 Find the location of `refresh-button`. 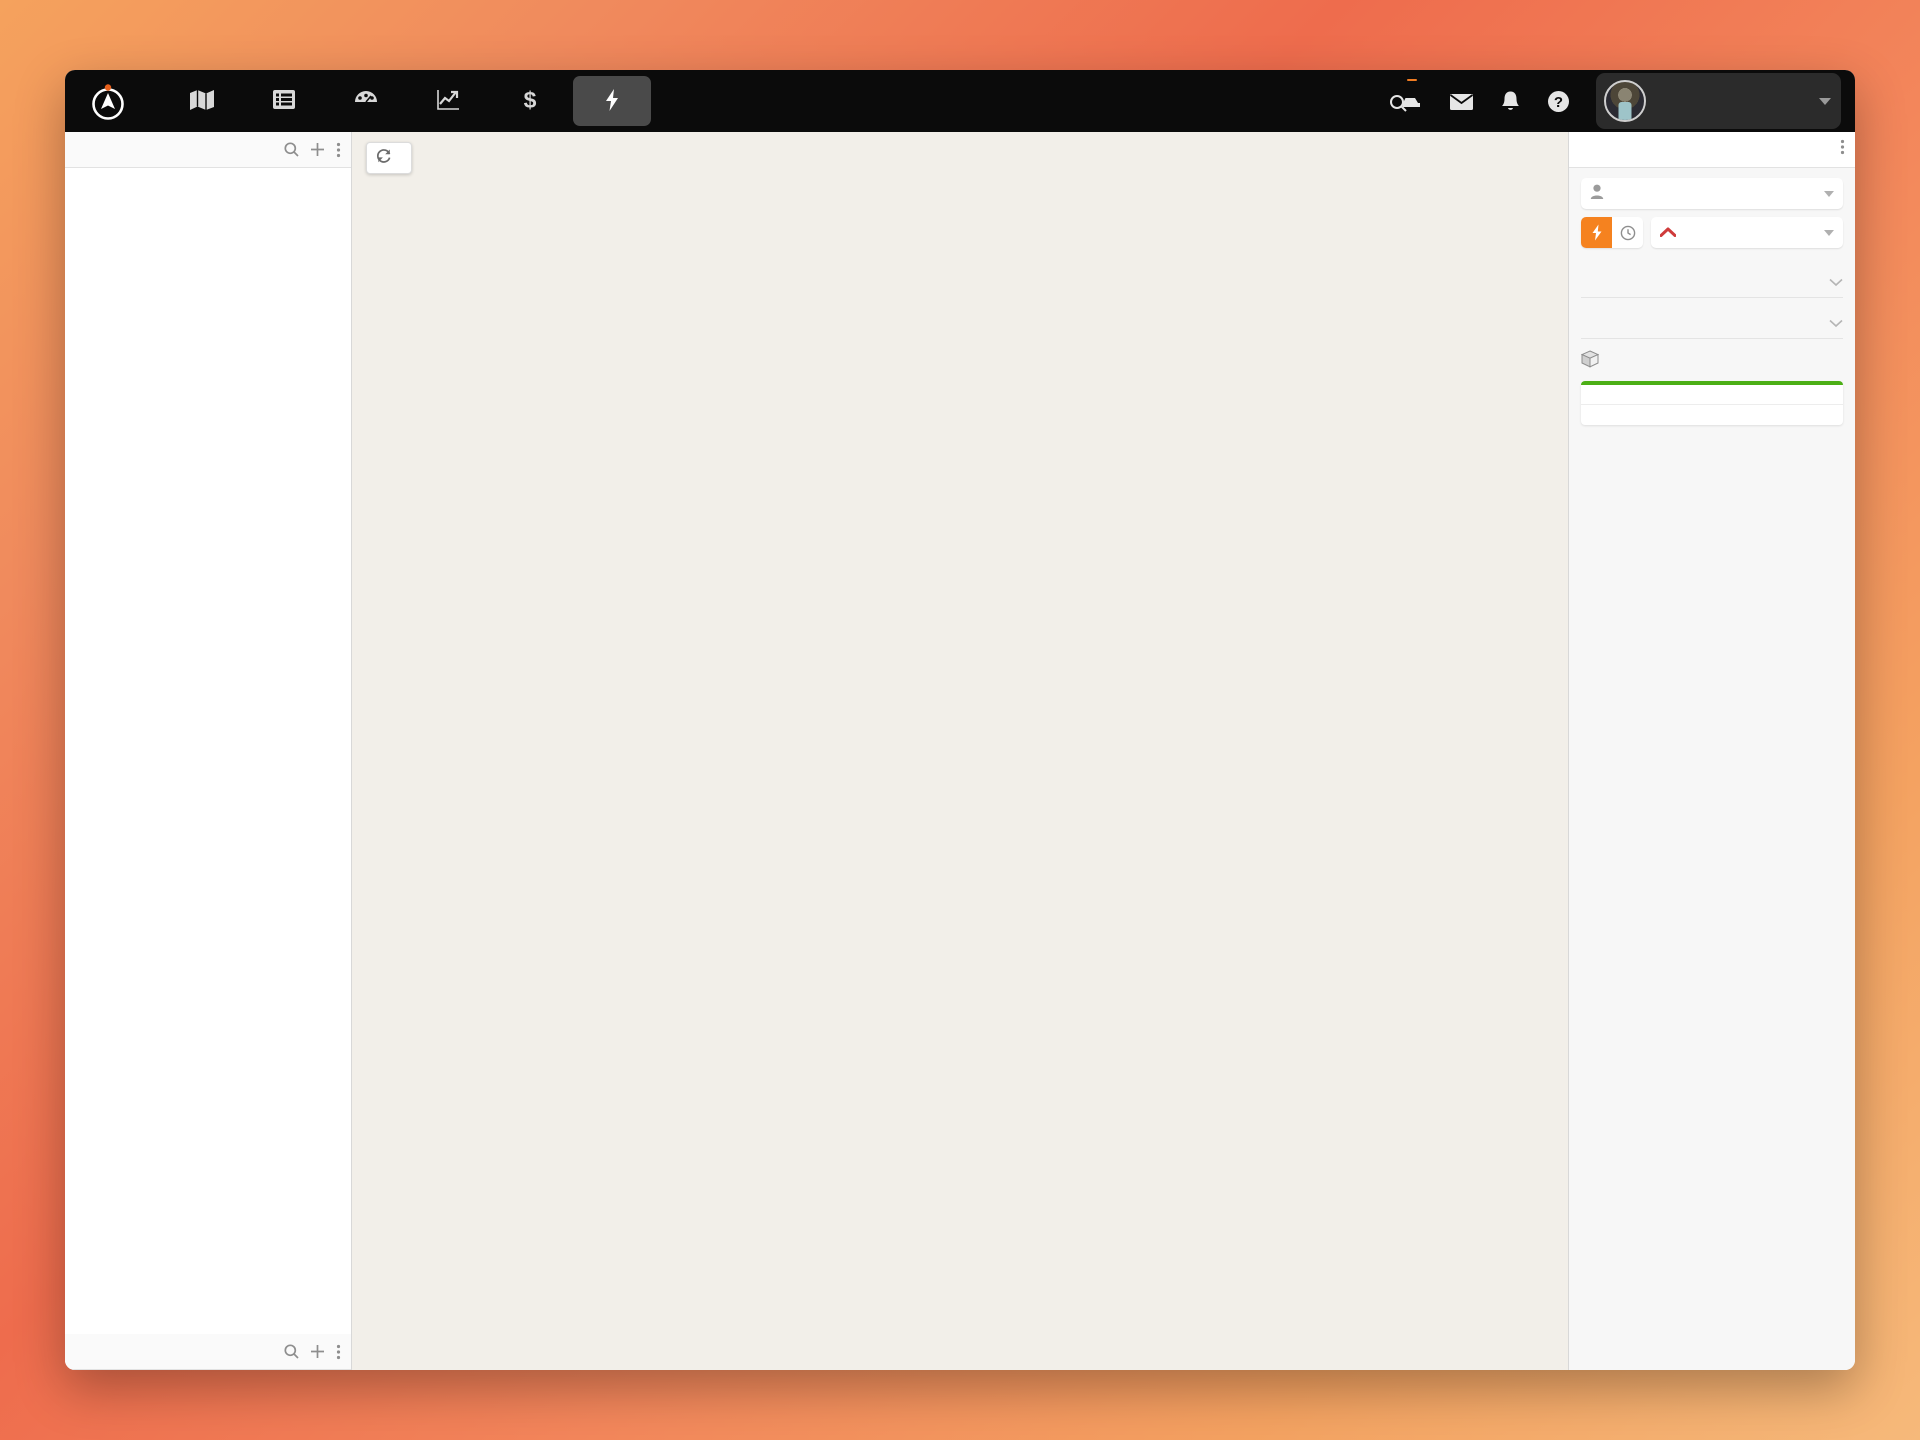

refresh-button is located at coordinates (389, 158).